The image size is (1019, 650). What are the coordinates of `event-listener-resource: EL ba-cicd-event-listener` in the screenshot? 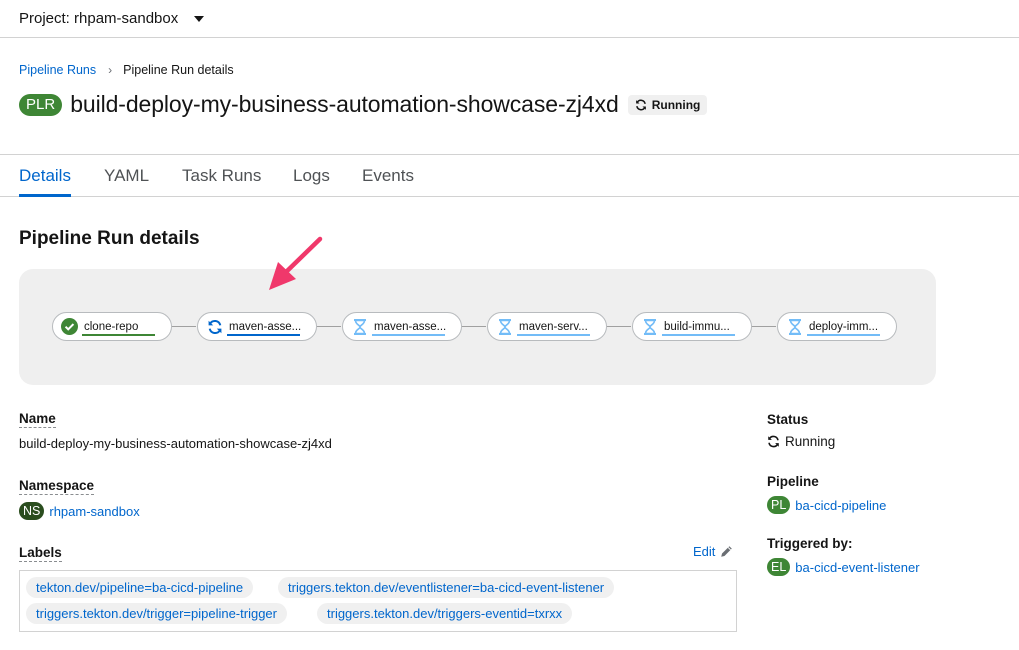 It's located at (843, 567).